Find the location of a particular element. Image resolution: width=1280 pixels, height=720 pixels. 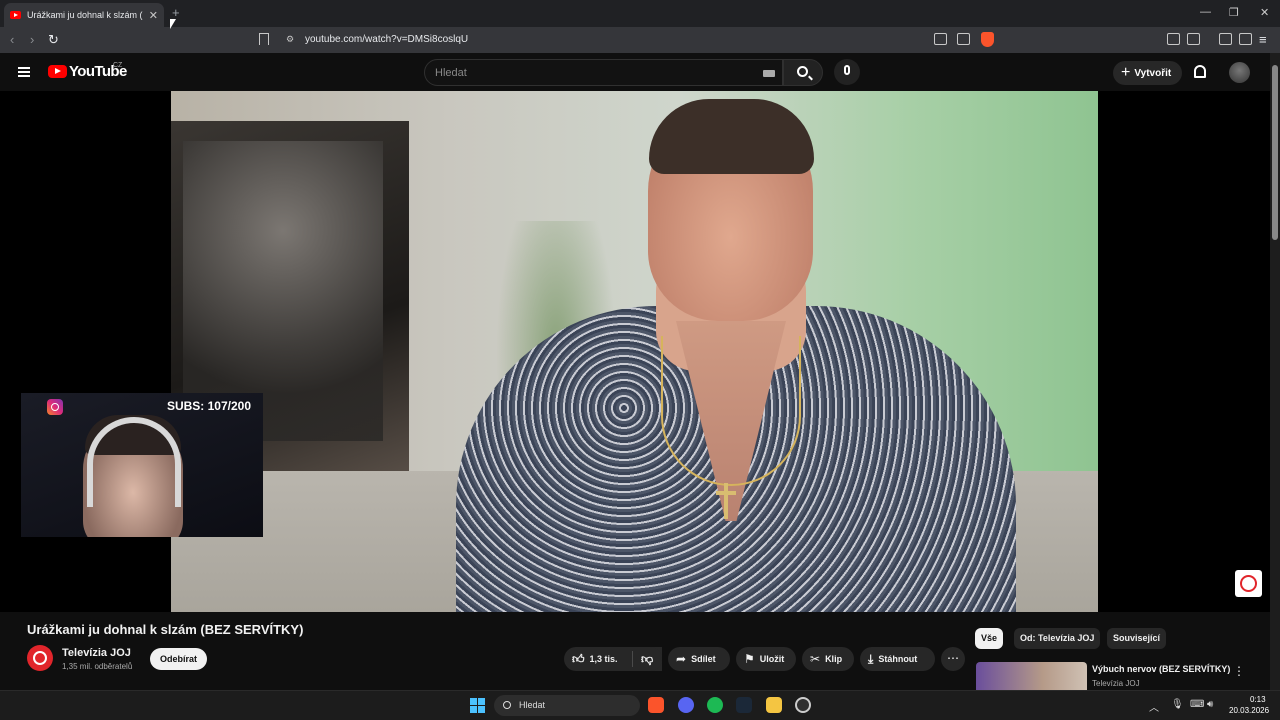

tab-title: Urážkami ju dohnal k slzám (BEZ is located at coordinates (85, 15).